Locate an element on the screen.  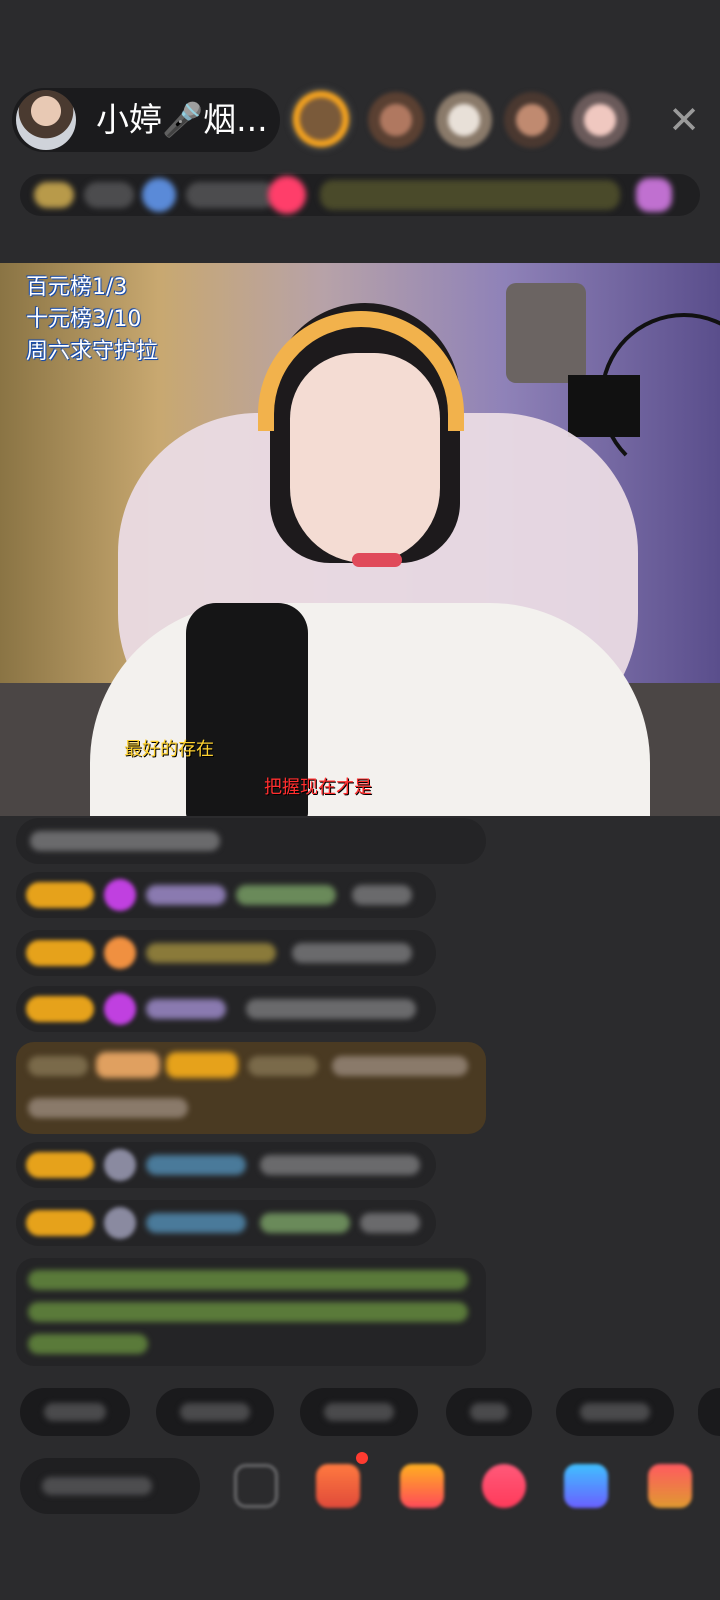
overlay-rank-line: 十元榜3/10 is located at coordinates (84, 319).